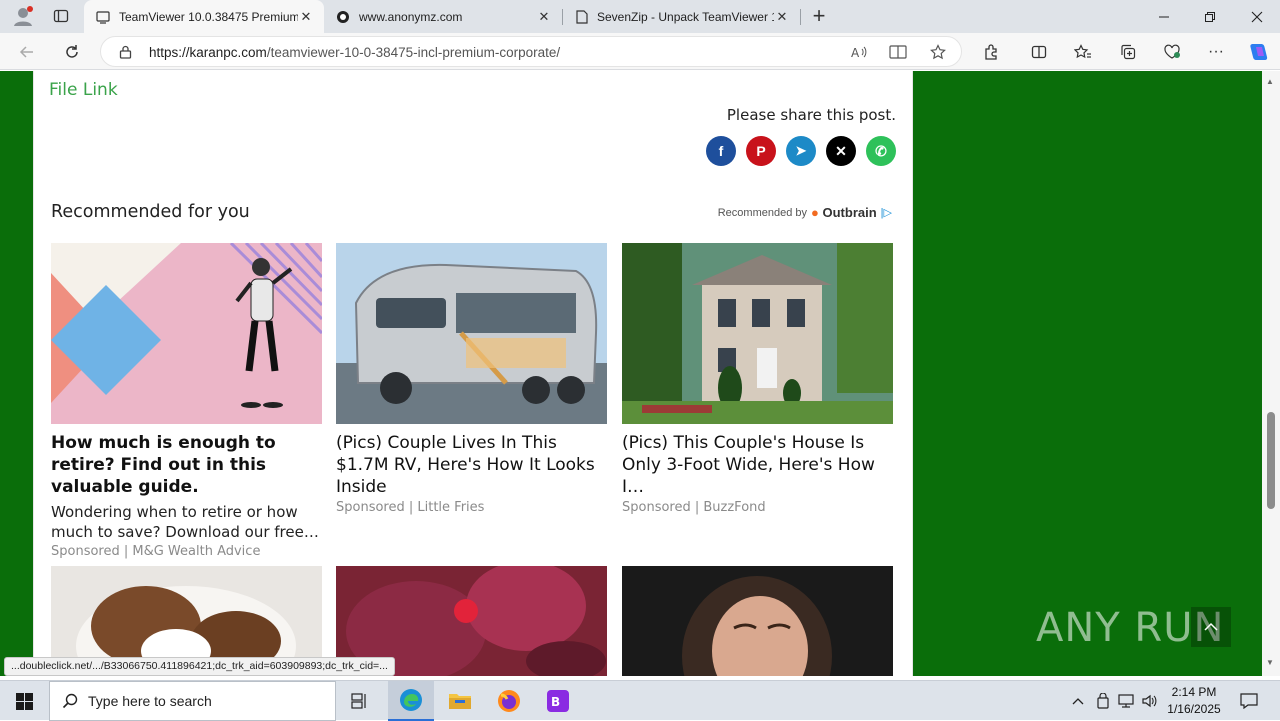 Image resolution: width=1280 pixels, height=721 pixels. What do you see at coordinates (1216, 52) in the screenshot?
I see `settings-more-icon: ···` at bounding box center [1216, 52].